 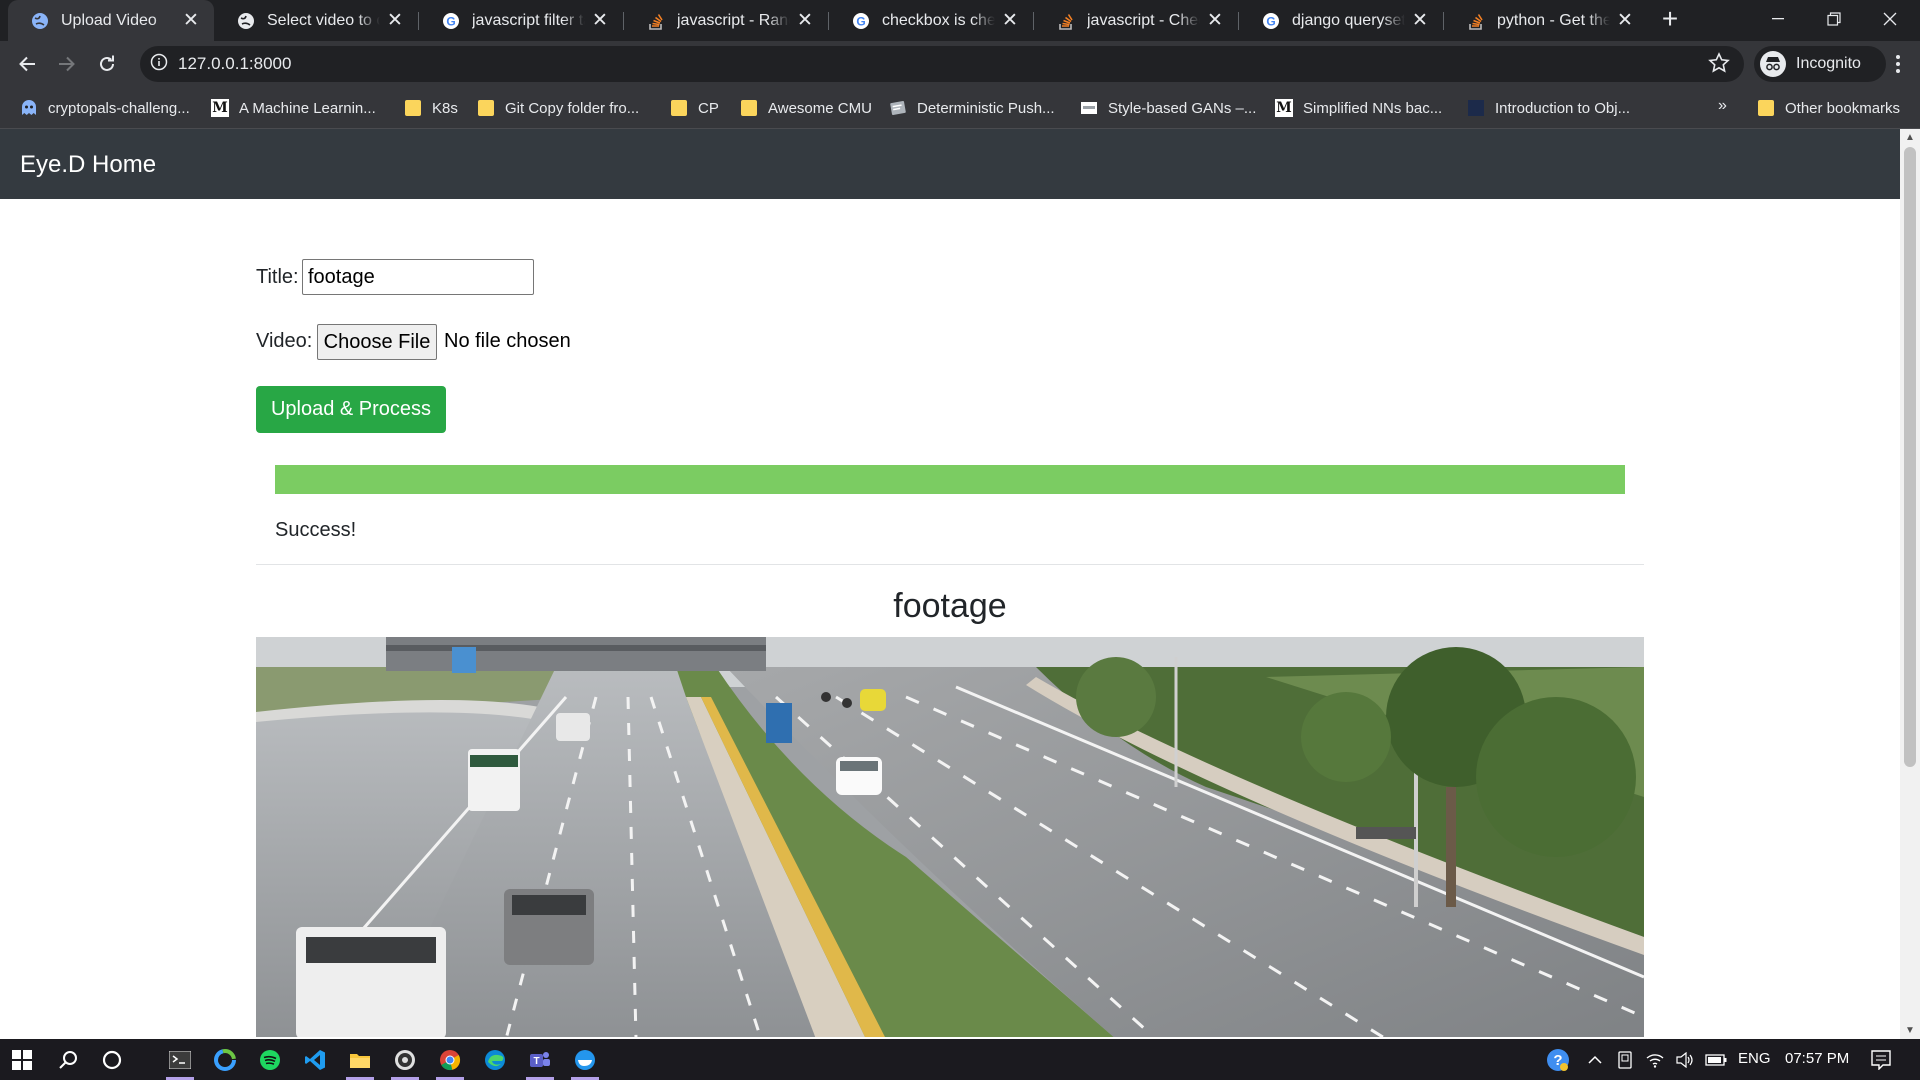 What do you see at coordinates (377, 342) in the screenshot?
I see `choose-file-button: Choose File` at bounding box center [377, 342].